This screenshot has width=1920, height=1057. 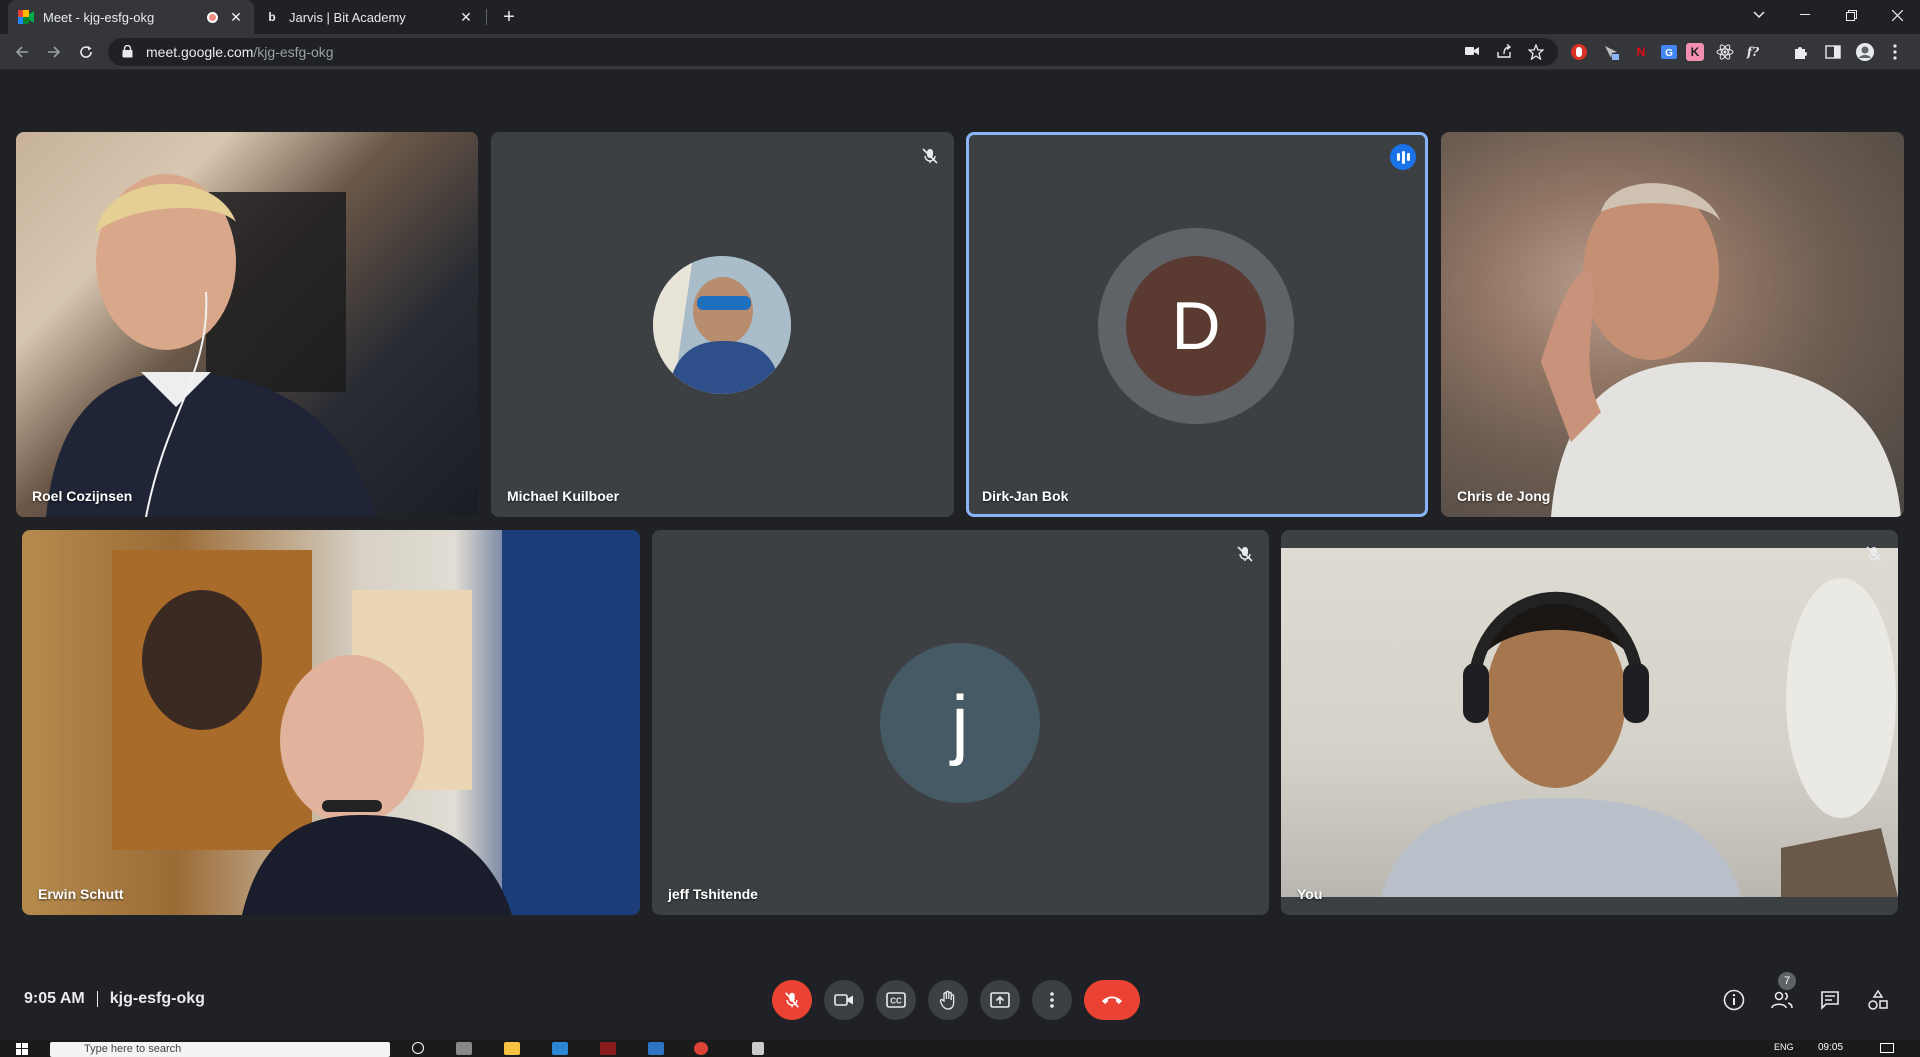 I want to click on captions-button: CC, so click(x=896, y=1000).